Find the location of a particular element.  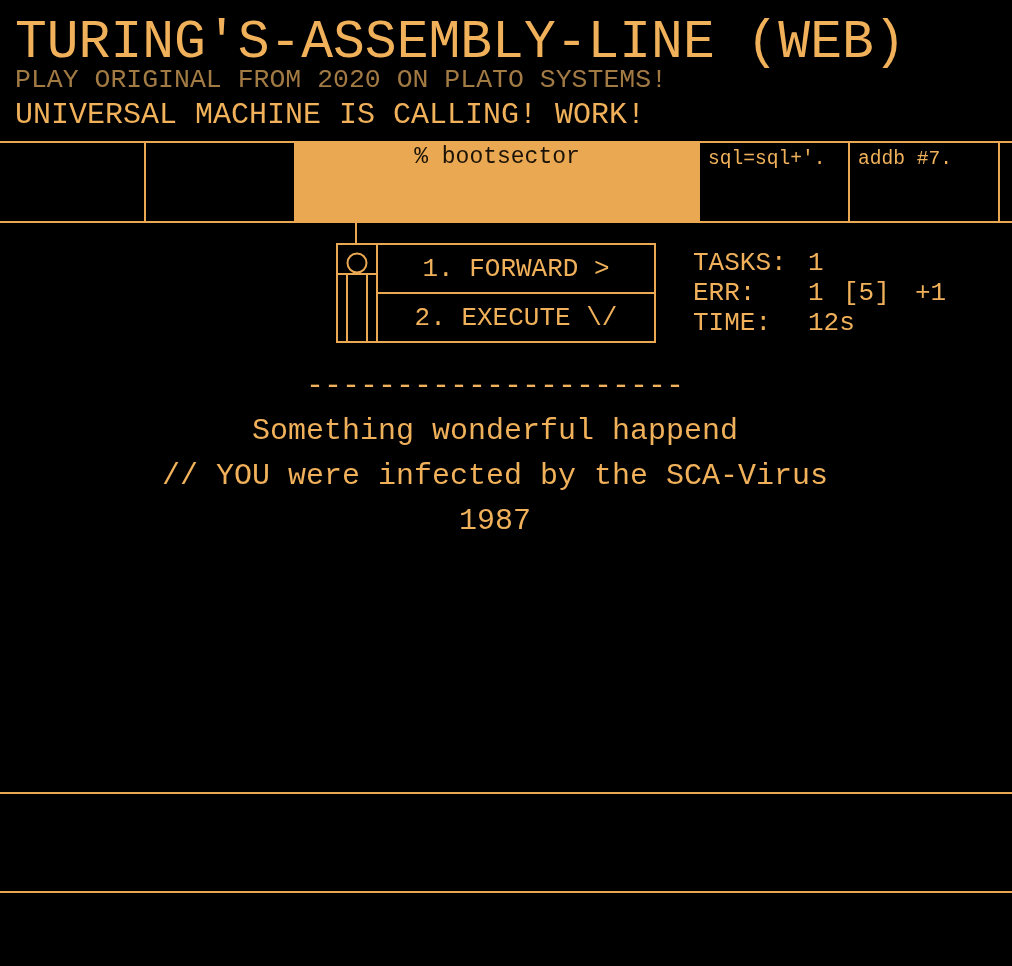

tape-cell: % bootsector is located at coordinates (498, 182).